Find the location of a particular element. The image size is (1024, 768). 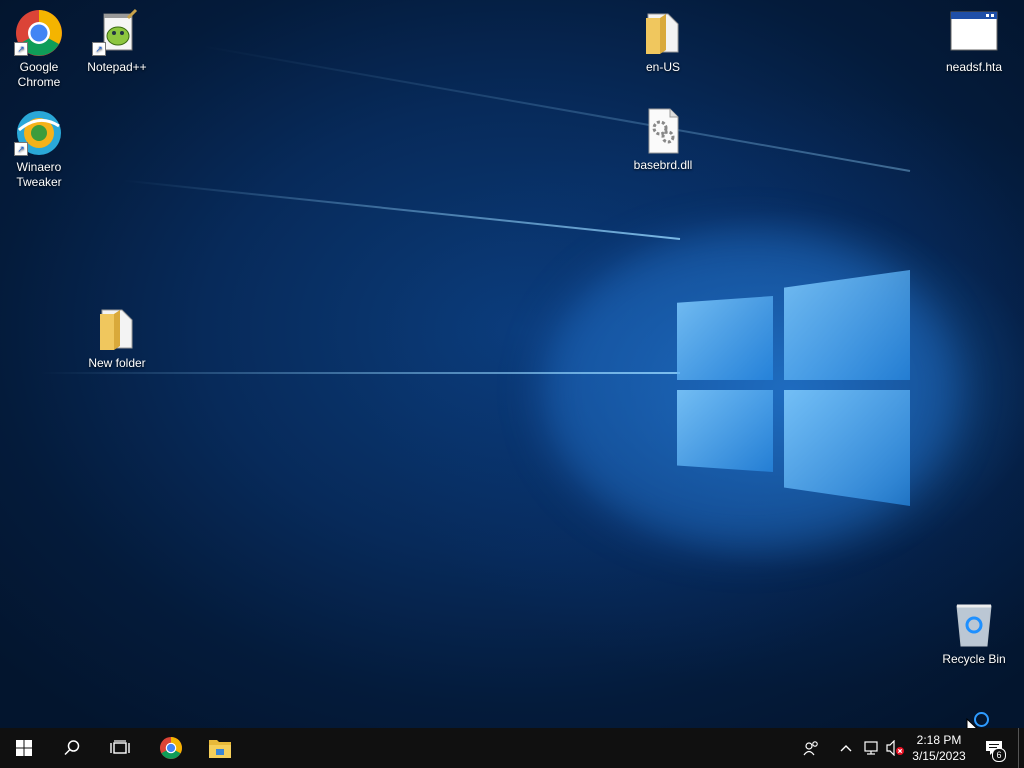

desktop-icon-basebrd-dll: basebrd.dll is located at coordinates (663, 139).